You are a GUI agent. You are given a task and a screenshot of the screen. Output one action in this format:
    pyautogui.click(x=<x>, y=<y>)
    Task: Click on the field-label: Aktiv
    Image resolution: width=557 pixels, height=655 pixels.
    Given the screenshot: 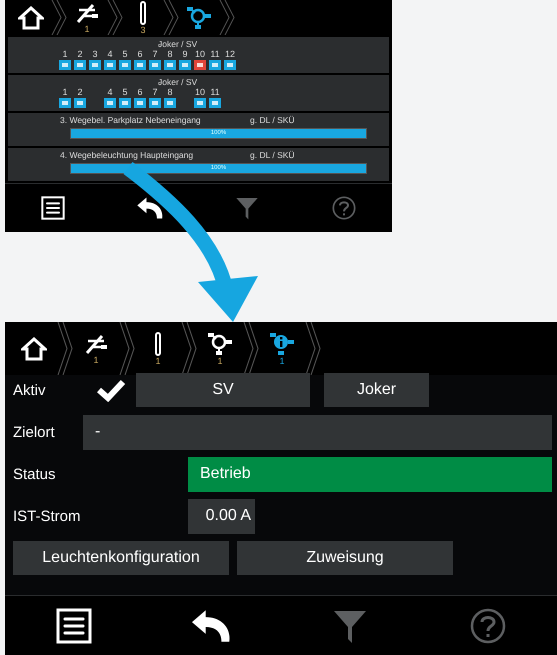 What is the action you would take?
    pyautogui.click(x=30, y=390)
    